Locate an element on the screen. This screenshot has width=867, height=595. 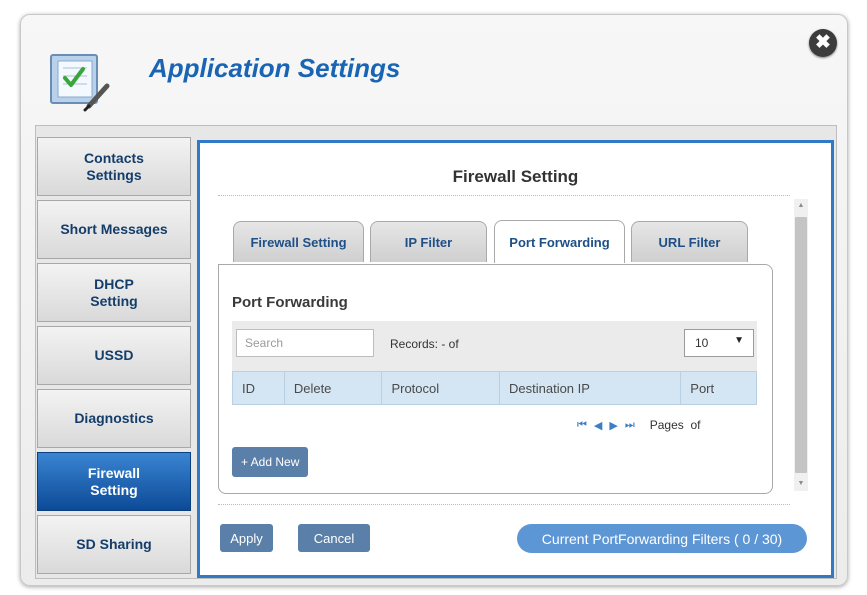
tab-port-forwarding: Port Forwarding is located at coordinates (559, 241).